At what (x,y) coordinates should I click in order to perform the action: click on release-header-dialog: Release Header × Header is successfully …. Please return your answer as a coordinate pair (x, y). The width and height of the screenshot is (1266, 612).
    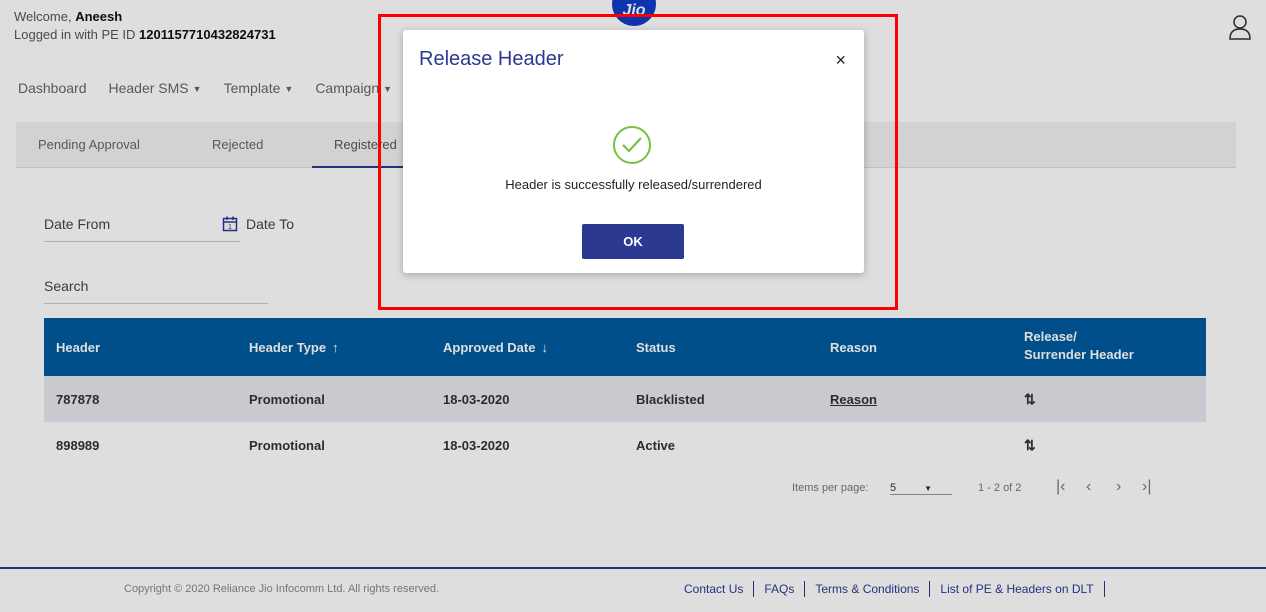
    Looking at the image, I should click on (633, 151).